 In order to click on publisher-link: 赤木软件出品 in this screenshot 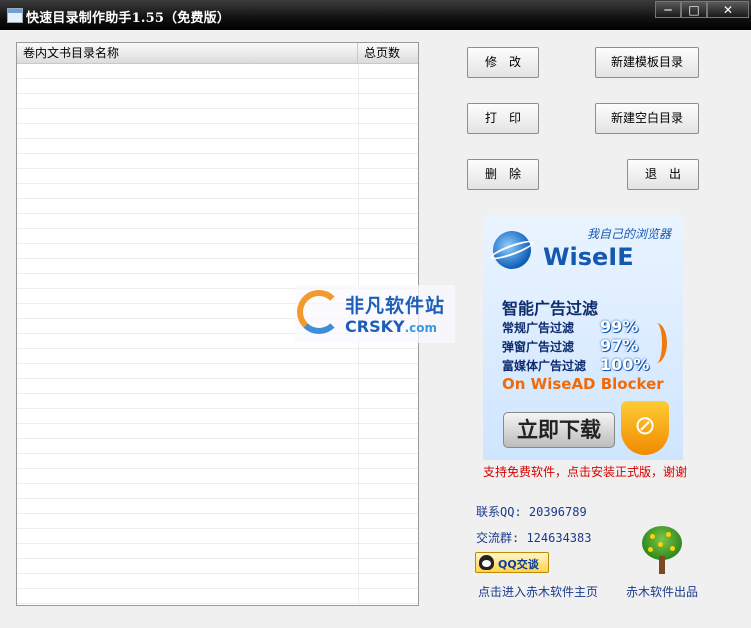, I will do `click(662, 591)`.